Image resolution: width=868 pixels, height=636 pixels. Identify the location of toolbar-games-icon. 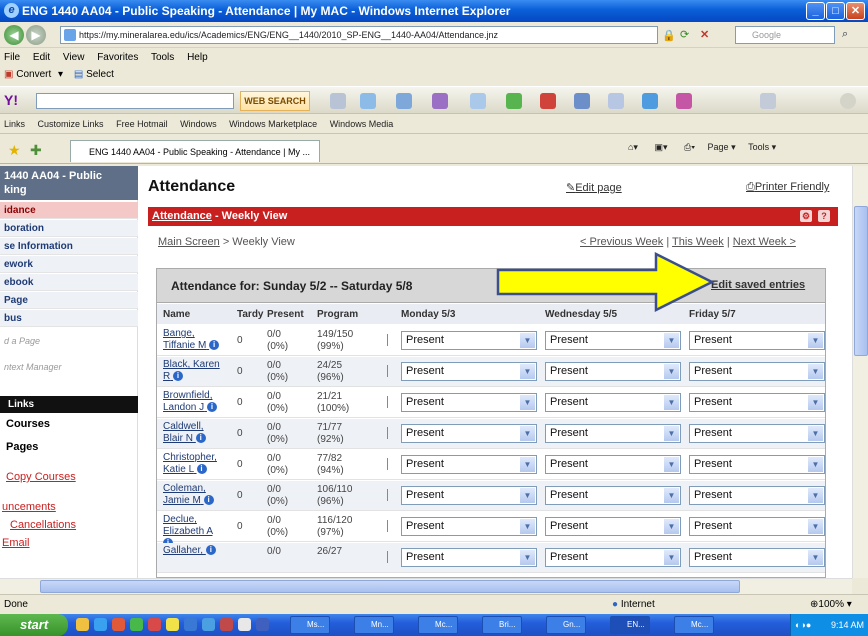
(514, 101).